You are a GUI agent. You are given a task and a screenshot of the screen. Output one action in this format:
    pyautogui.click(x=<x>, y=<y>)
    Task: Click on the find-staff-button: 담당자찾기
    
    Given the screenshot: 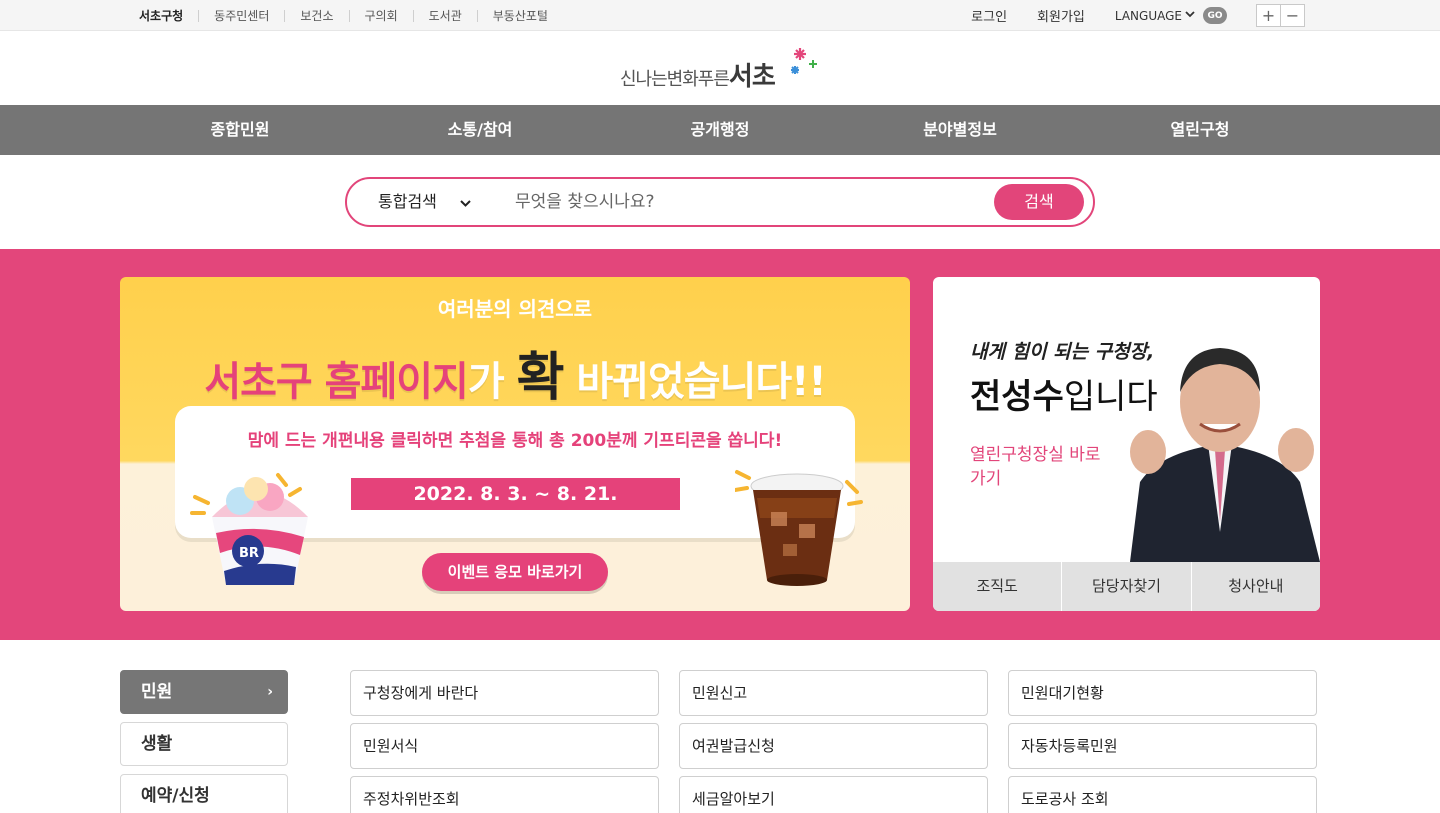 What is the action you would take?
    pyautogui.click(x=1125, y=586)
    